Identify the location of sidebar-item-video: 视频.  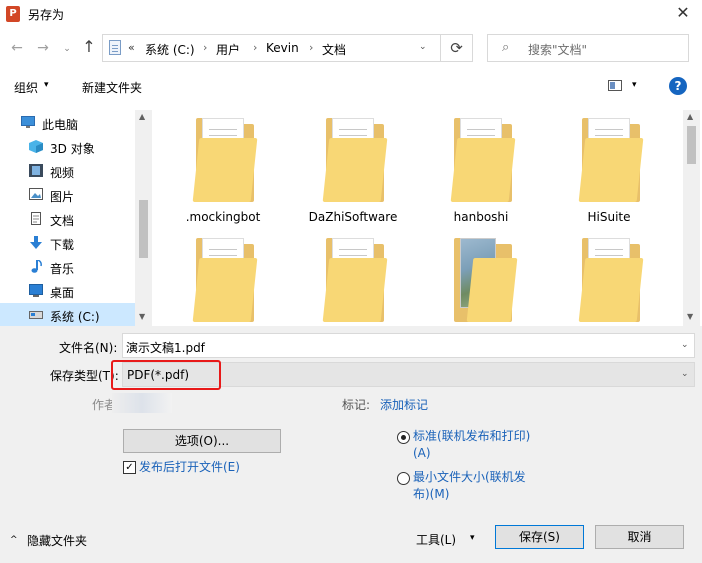
(67, 171).